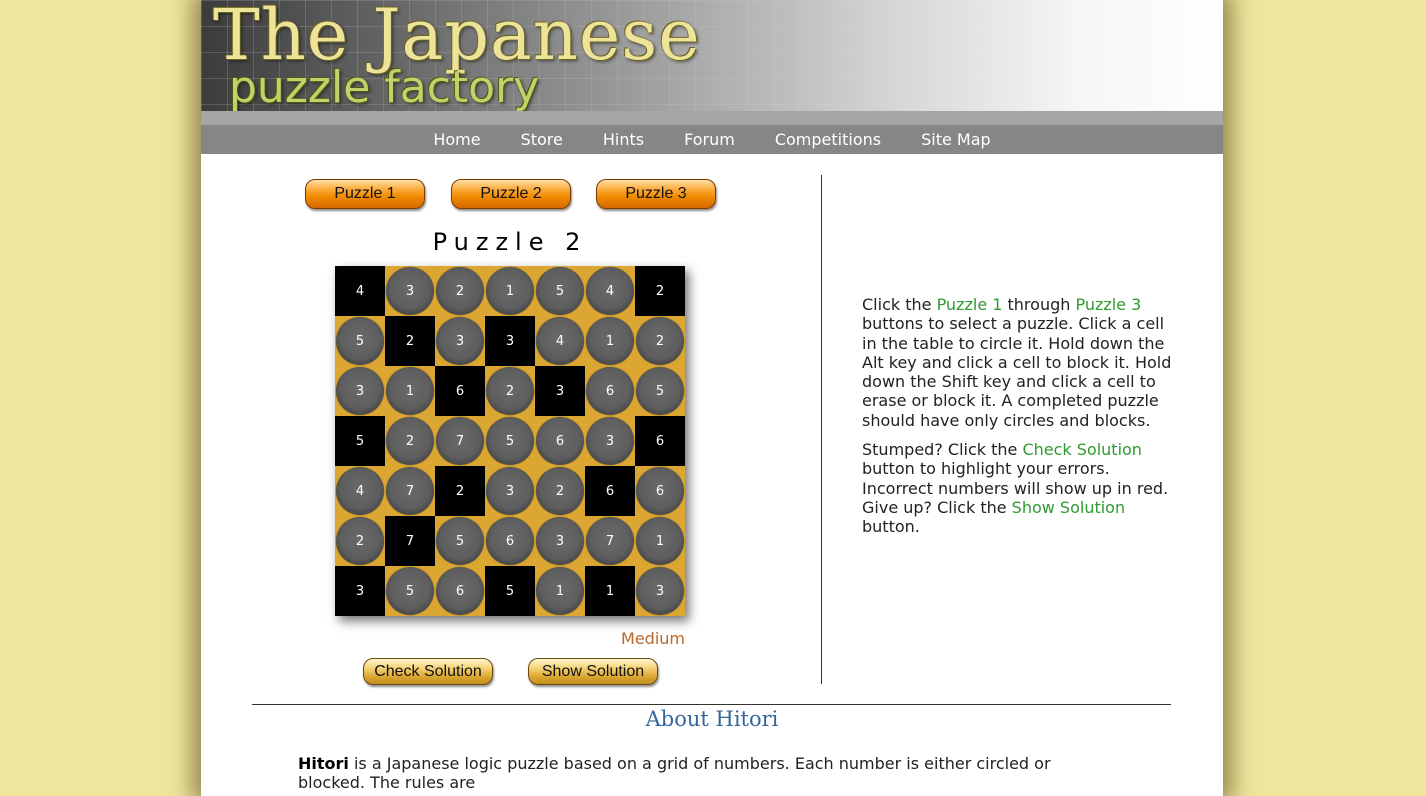  I want to click on nav-store: Store, so click(542, 139).